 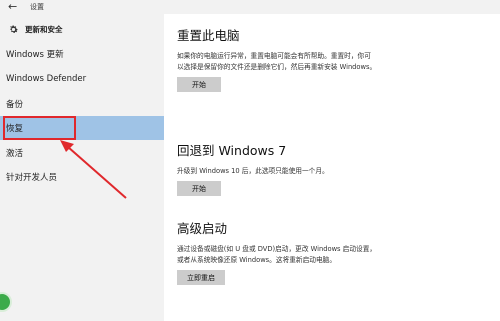 I want to click on reset-desc-line2: 以选择是保留你的文件还是删除它们，然后再重新安装 Windows。, so click(x=277, y=67).